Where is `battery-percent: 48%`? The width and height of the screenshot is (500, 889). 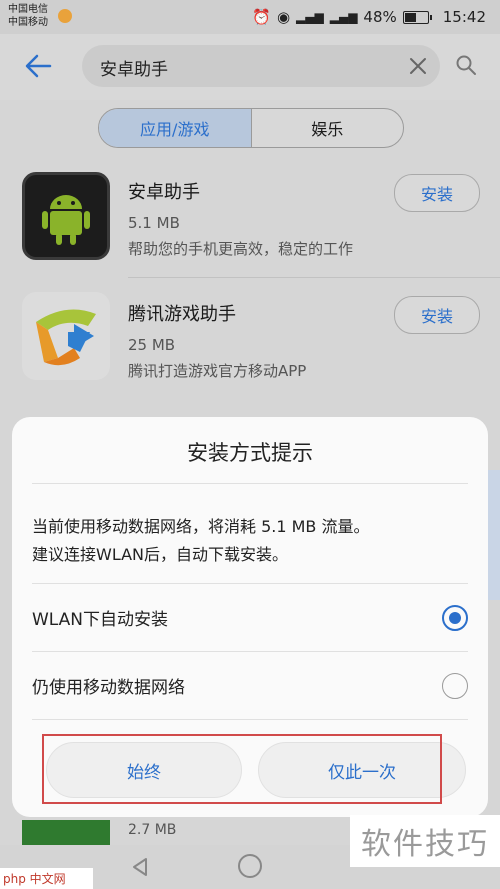 battery-percent: 48% is located at coordinates (380, 17).